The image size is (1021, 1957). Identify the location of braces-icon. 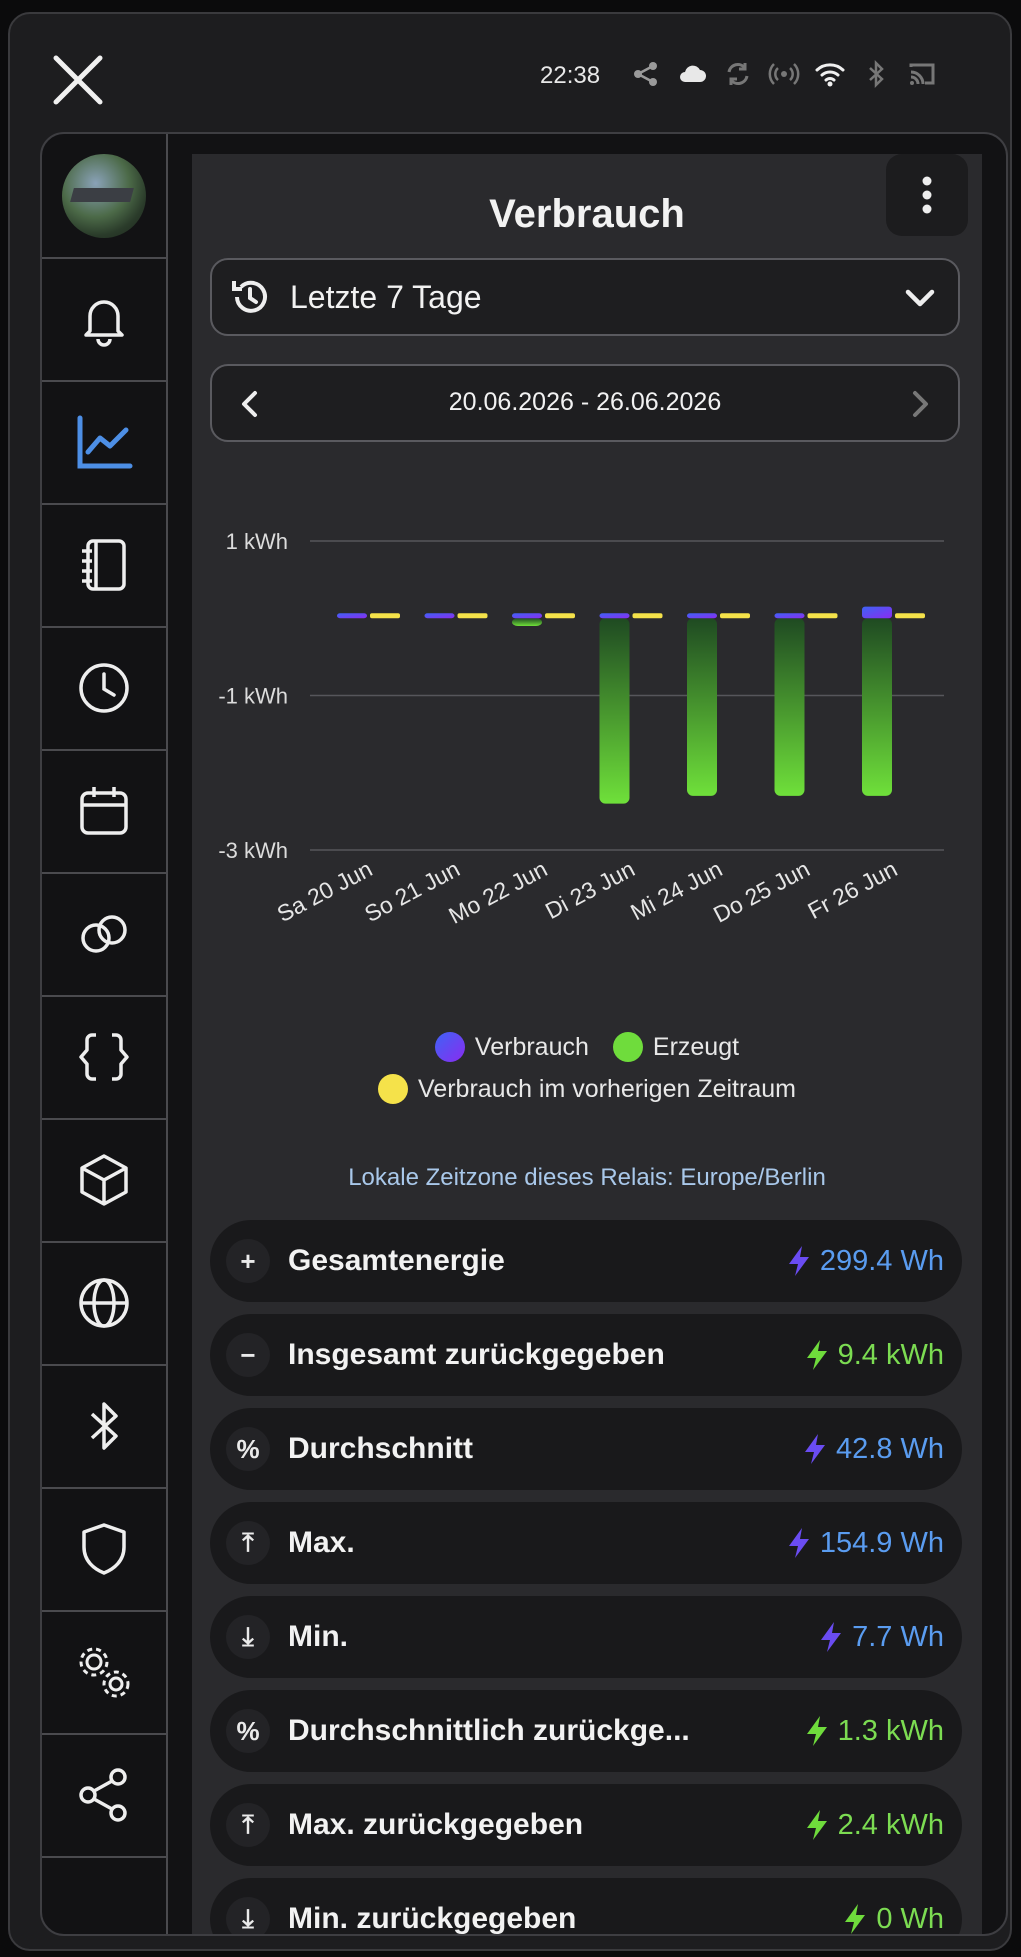
(104, 1056).